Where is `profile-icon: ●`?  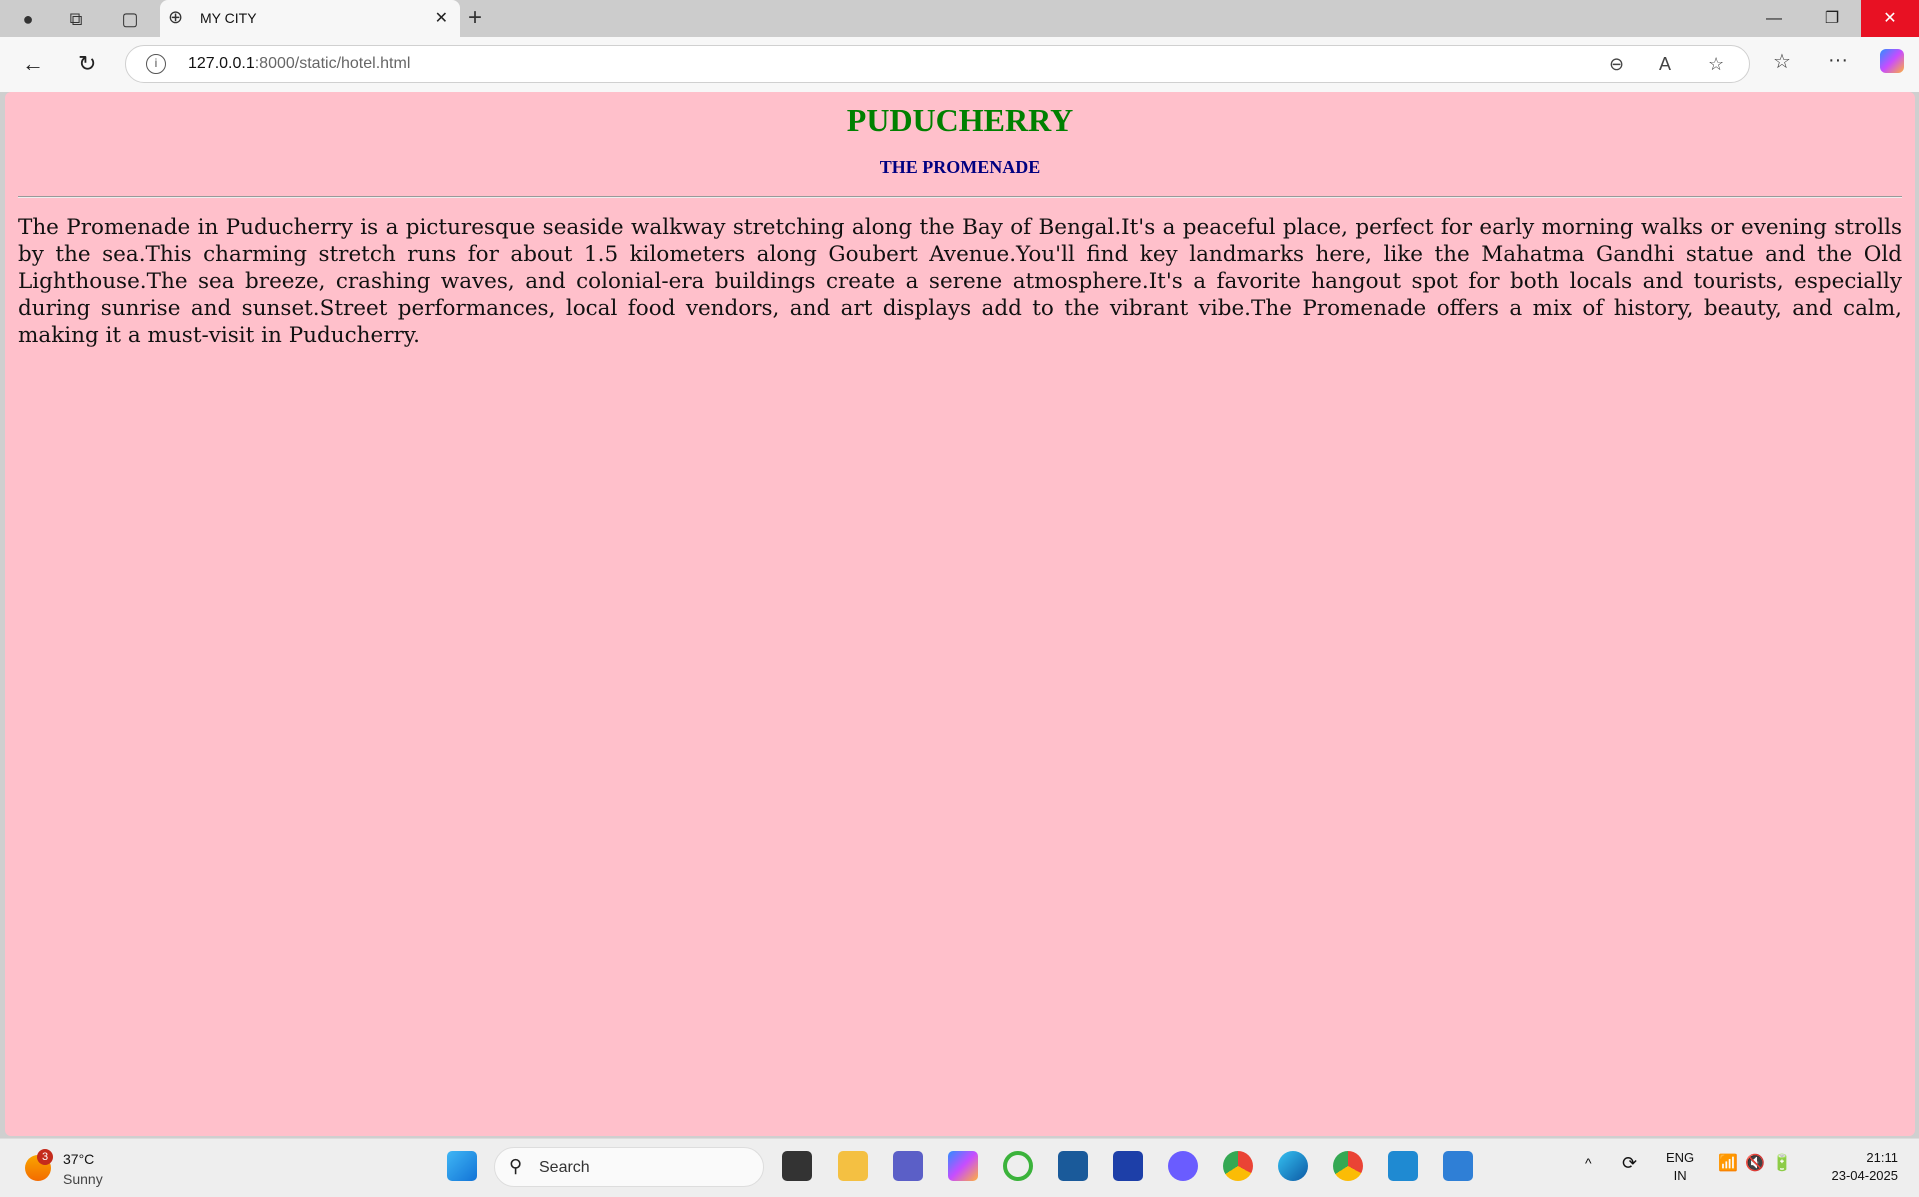
profile-icon: ● is located at coordinates (28, 19).